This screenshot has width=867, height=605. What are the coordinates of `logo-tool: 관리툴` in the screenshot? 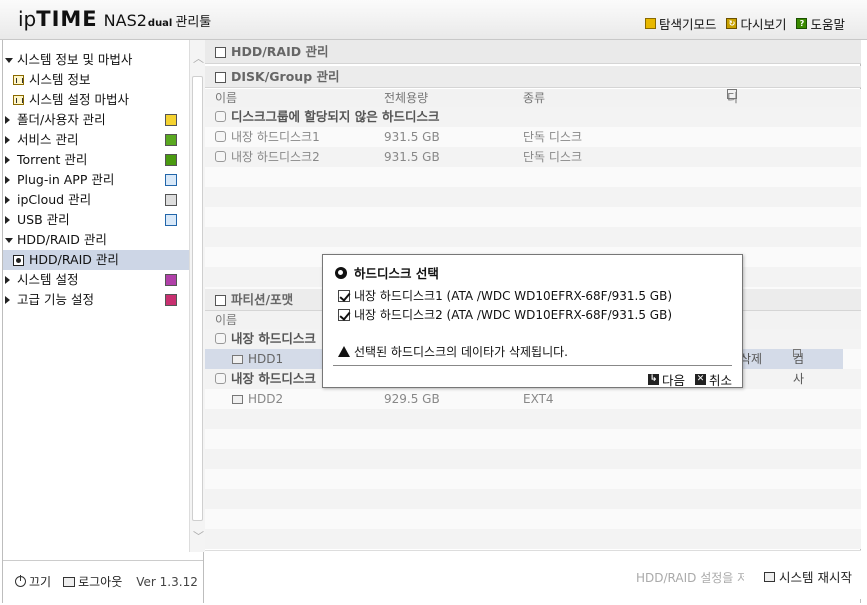 It's located at (193, 22).